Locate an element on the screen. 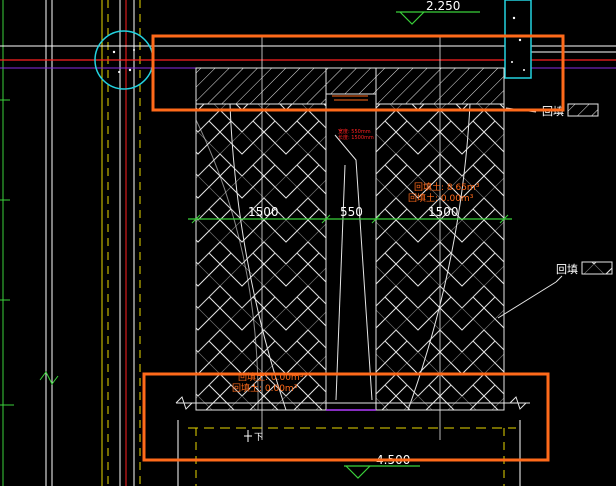  top-beam-middle is located at coordinates (351, 81).